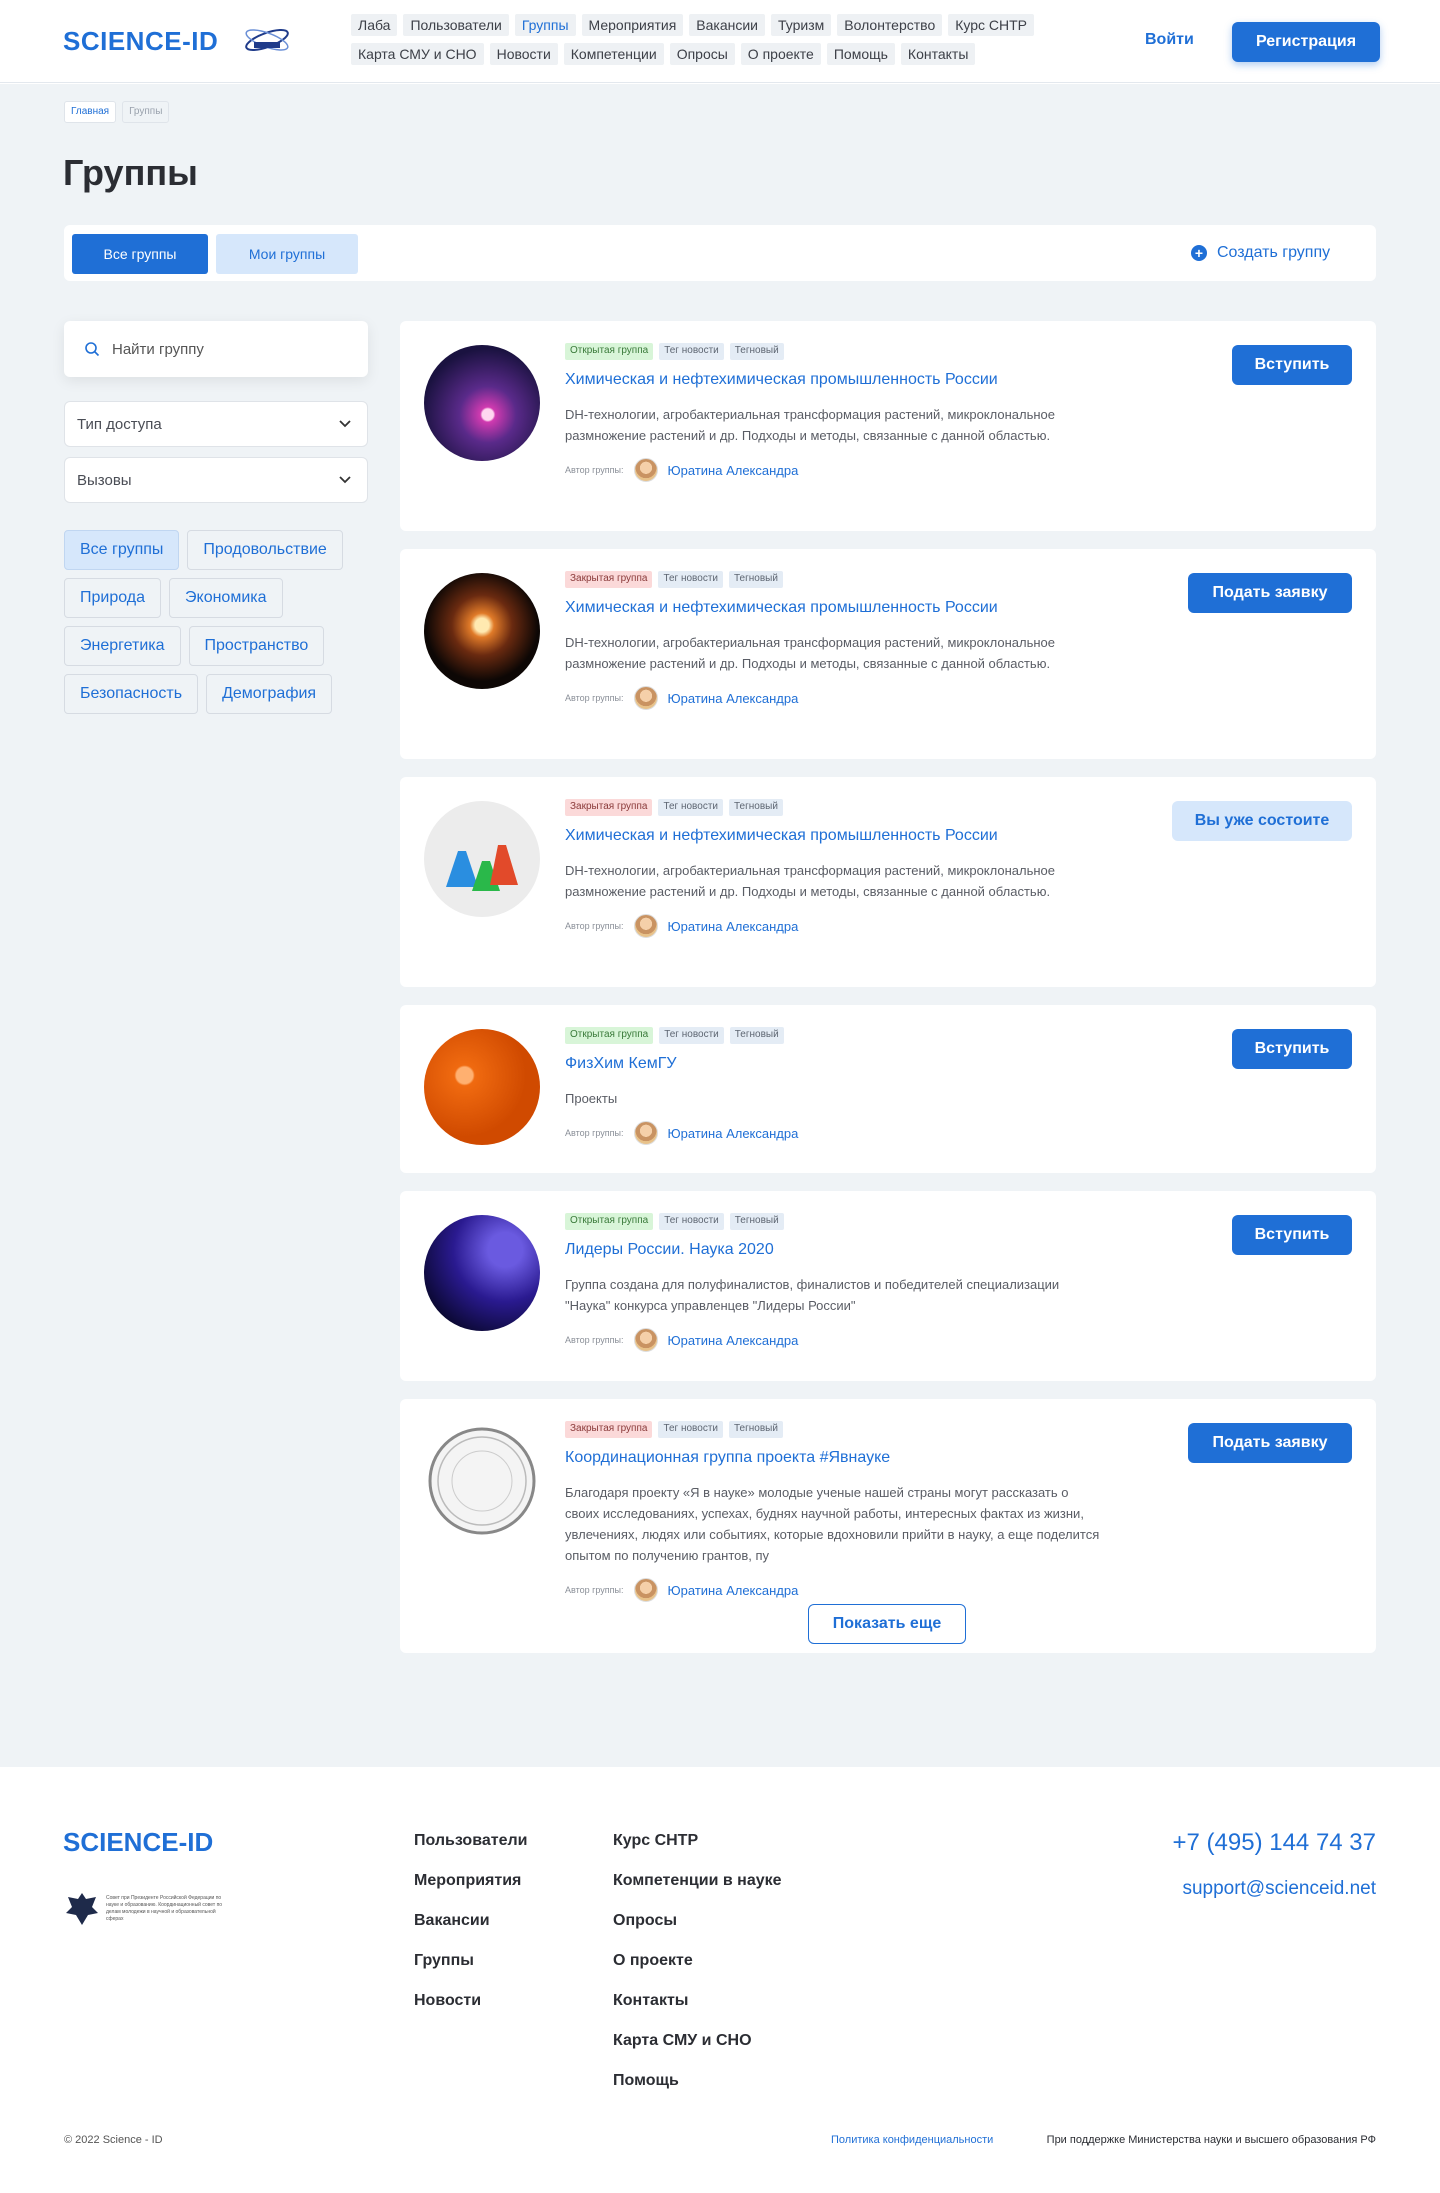  What do you see at coordinates (991, 25) in the screenshot?
I see `nav-item-course: Курс СНТР` at bounding box center [991, 25].